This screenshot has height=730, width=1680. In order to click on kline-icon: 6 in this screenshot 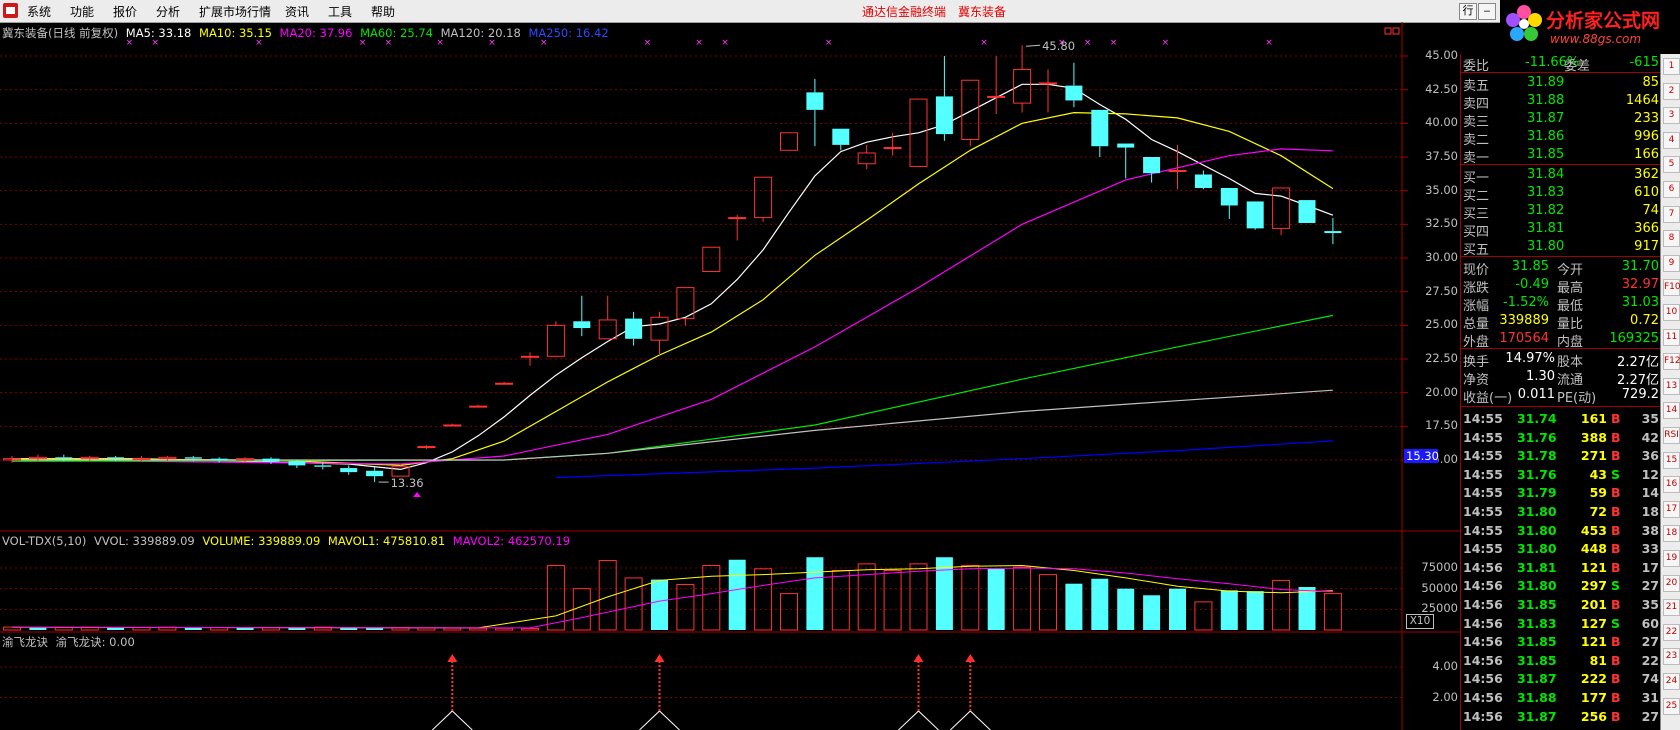, I will do `click(1671, 189)`.